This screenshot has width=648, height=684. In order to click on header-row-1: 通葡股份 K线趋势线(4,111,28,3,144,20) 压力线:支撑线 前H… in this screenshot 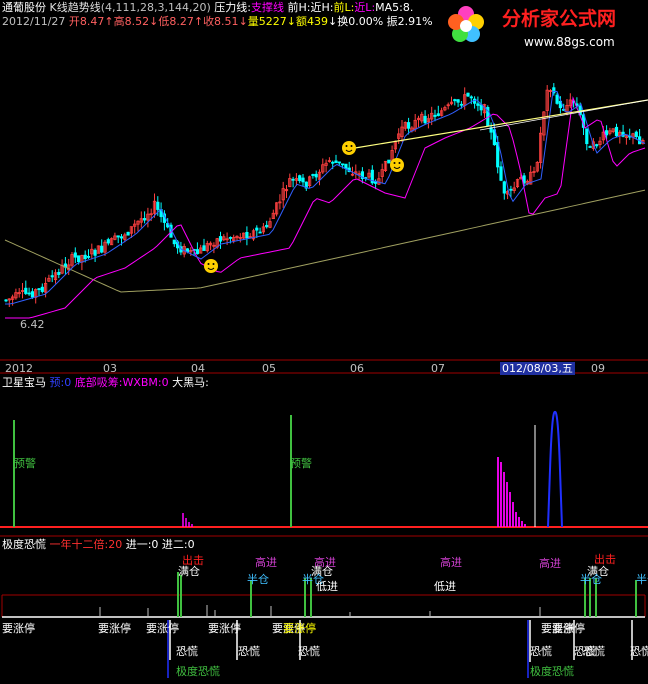, I will do `click(207, 7)`.